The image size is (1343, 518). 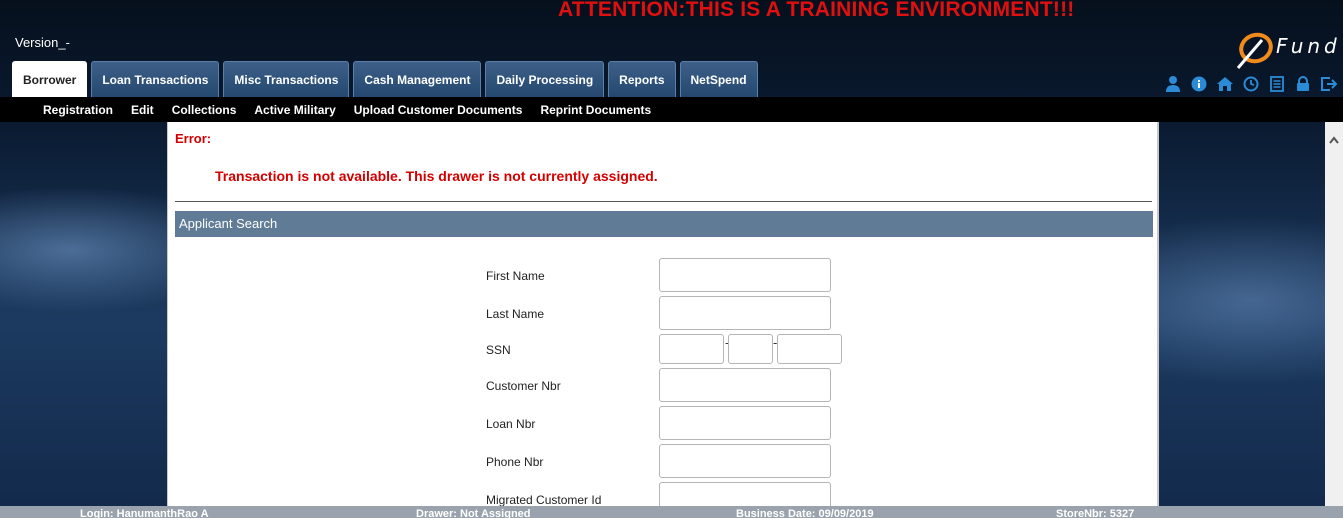 I want to click on document-icon, so click(x=1277, y=84).